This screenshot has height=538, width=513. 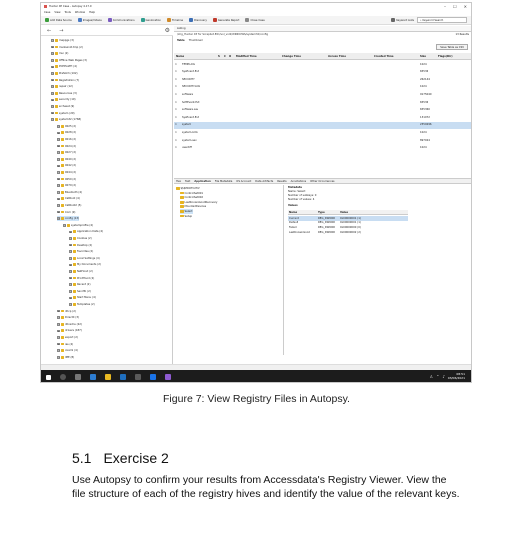 I want to click on tree-item: +0040 (2), so click(x=66, y=159).